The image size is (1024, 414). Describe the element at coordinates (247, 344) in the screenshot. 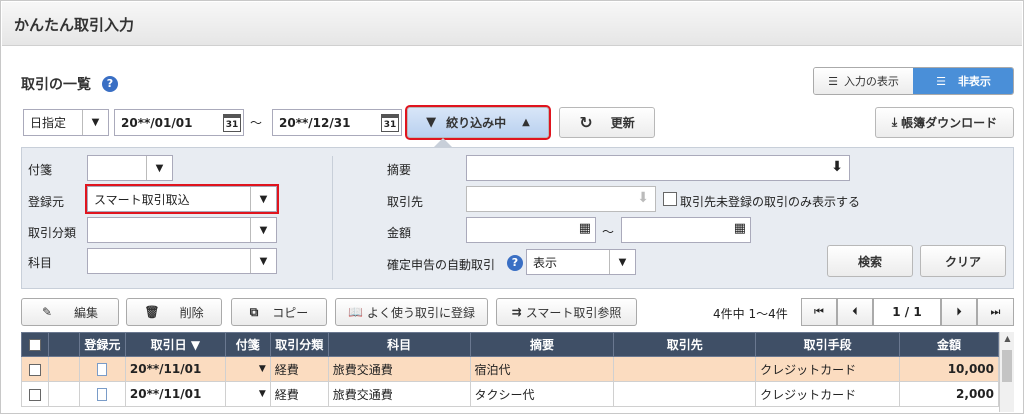

I see `tag-header: 付箋` at that location.